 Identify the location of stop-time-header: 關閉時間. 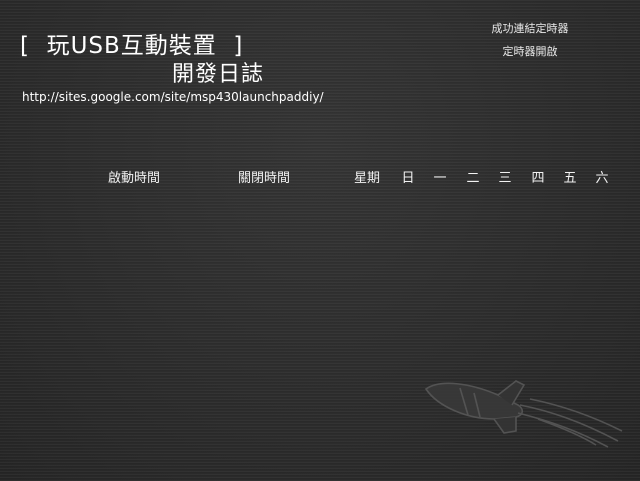
(264, 178).